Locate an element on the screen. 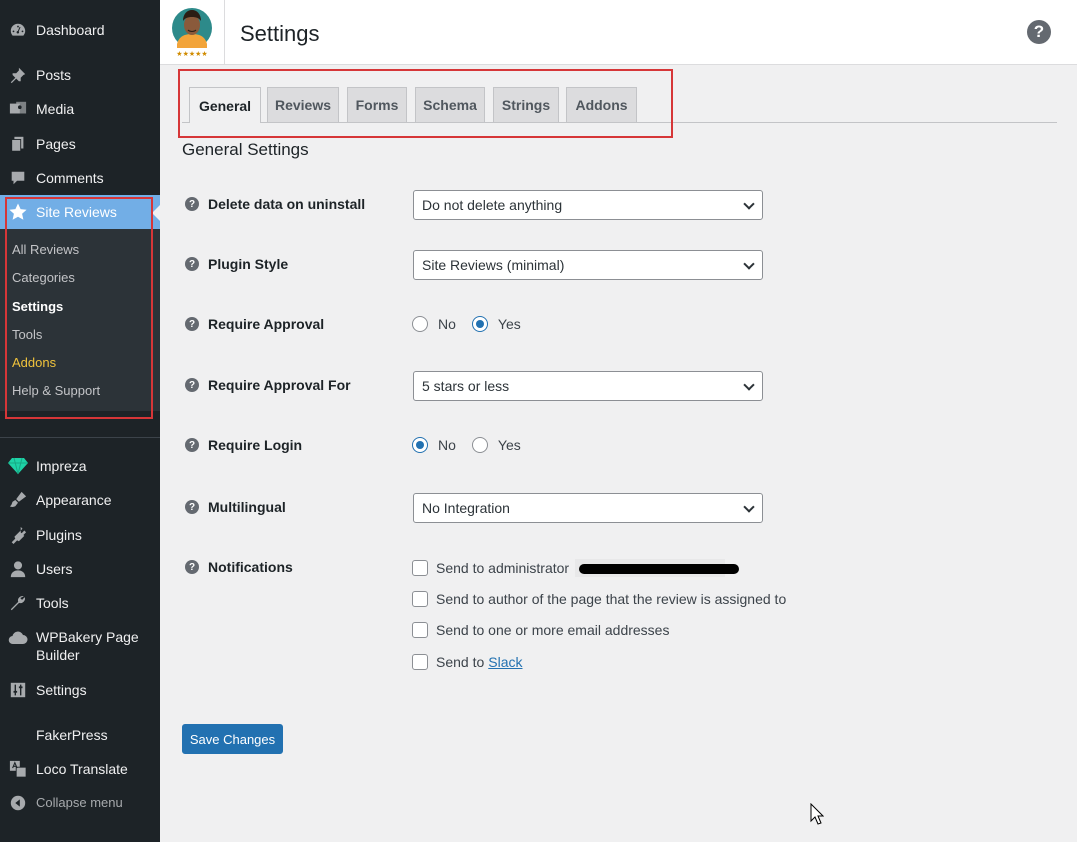  sidebar-item-site-reviews: Site Reviews is located at coordinates (80, 212).